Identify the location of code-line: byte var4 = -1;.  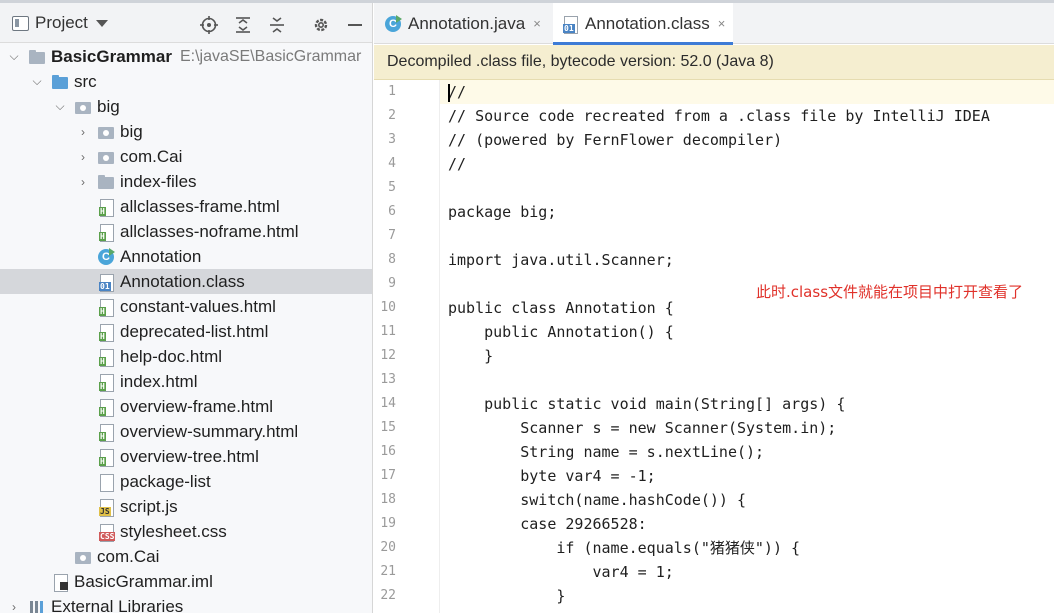
(552, 476).